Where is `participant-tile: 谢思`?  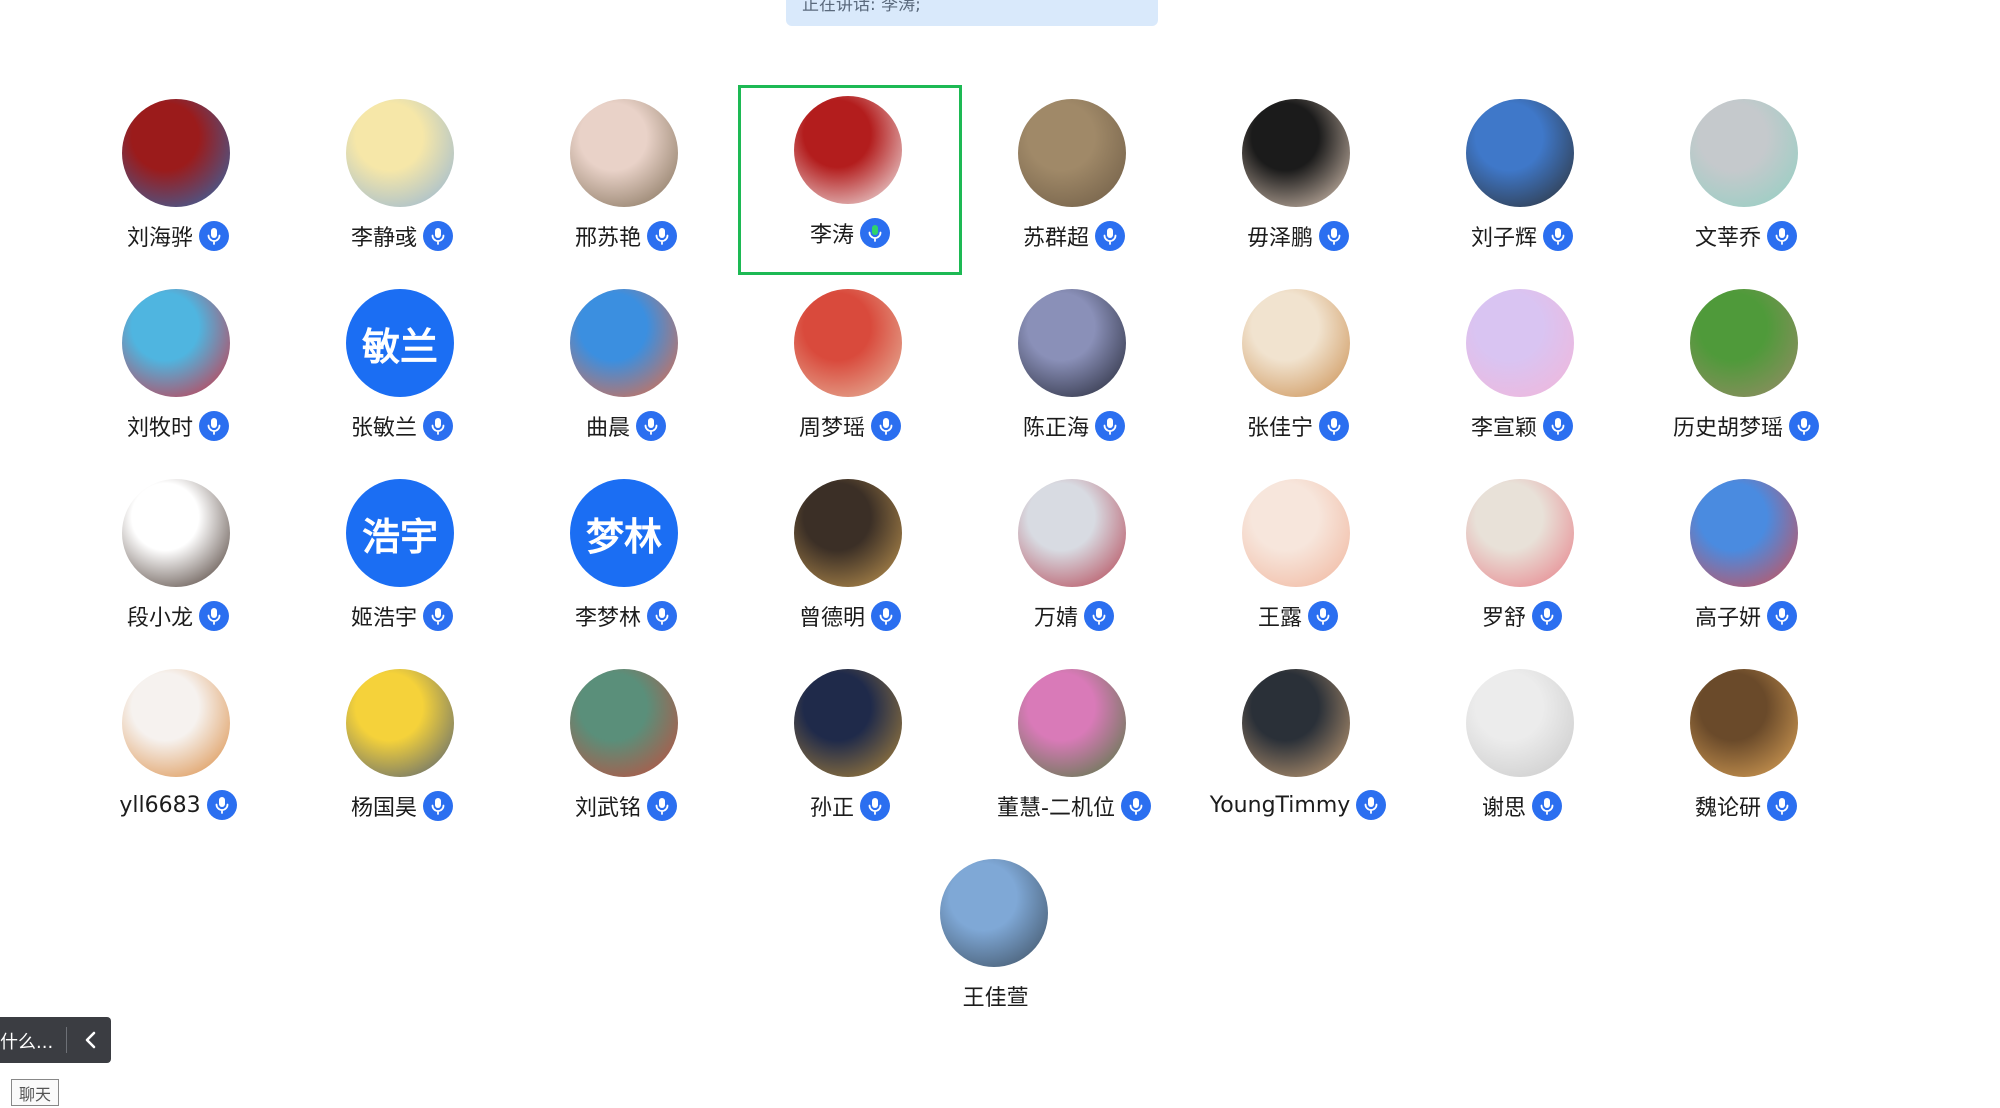 participant-tile: 谢思 is located at coordinates (1522, 753).